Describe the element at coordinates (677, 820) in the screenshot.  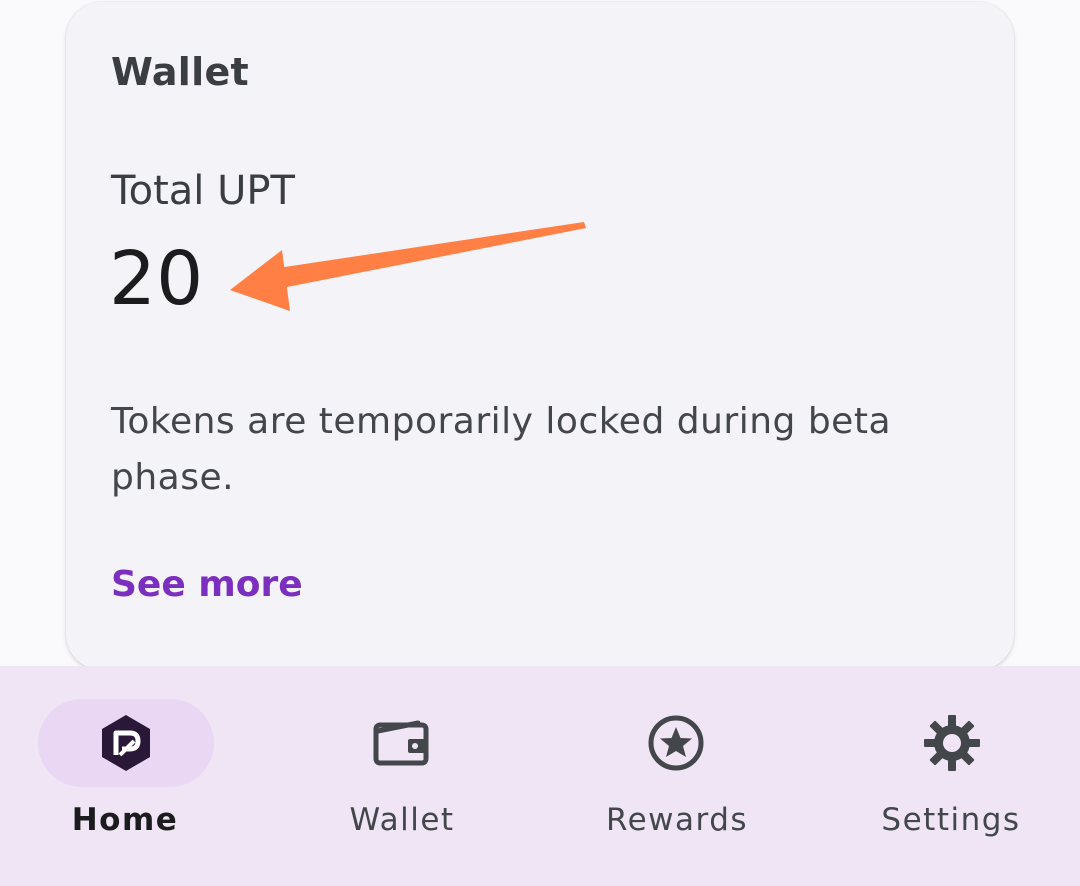
I see `nav-label-rewards: Rewards` at that location.